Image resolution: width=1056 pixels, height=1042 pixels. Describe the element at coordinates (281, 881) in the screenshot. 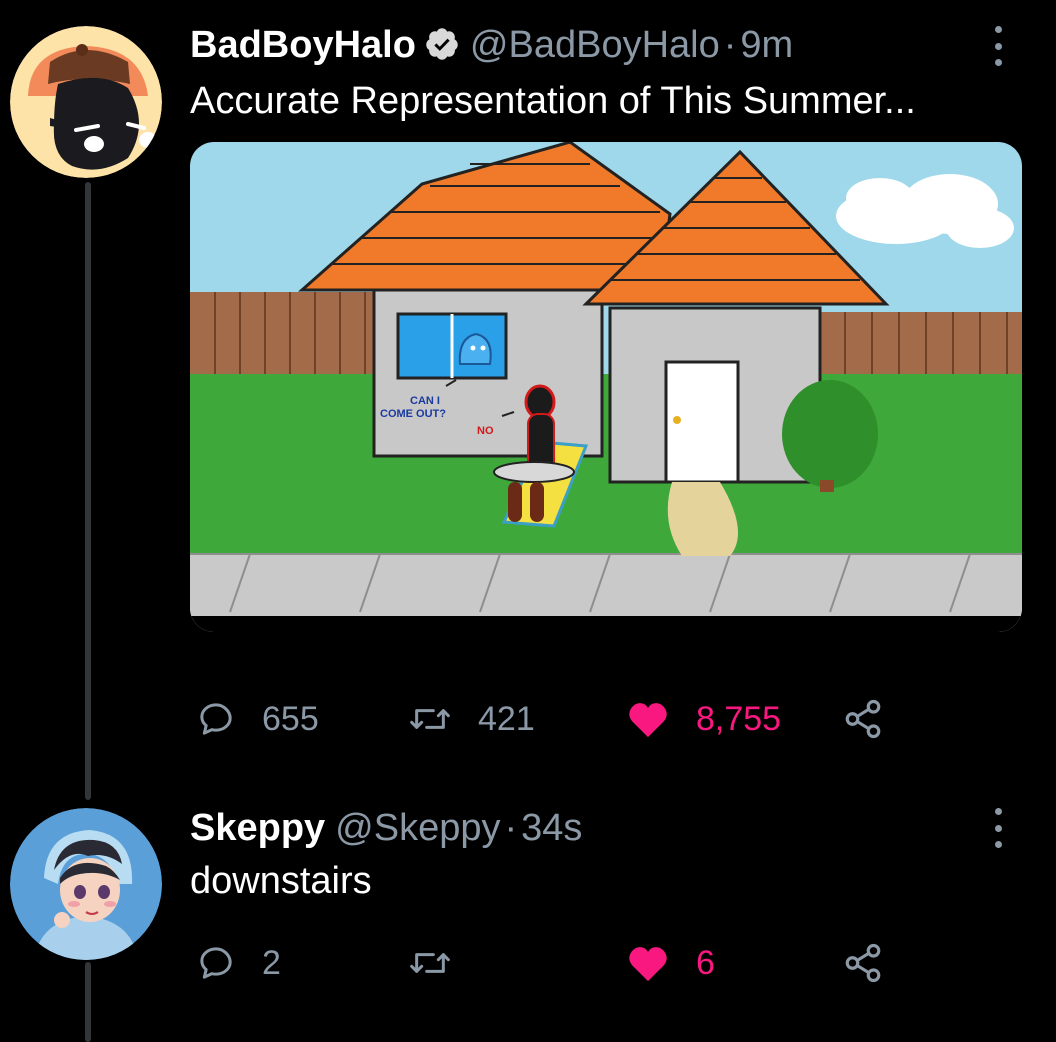

I see `tweet-text: downstairs` at that location.